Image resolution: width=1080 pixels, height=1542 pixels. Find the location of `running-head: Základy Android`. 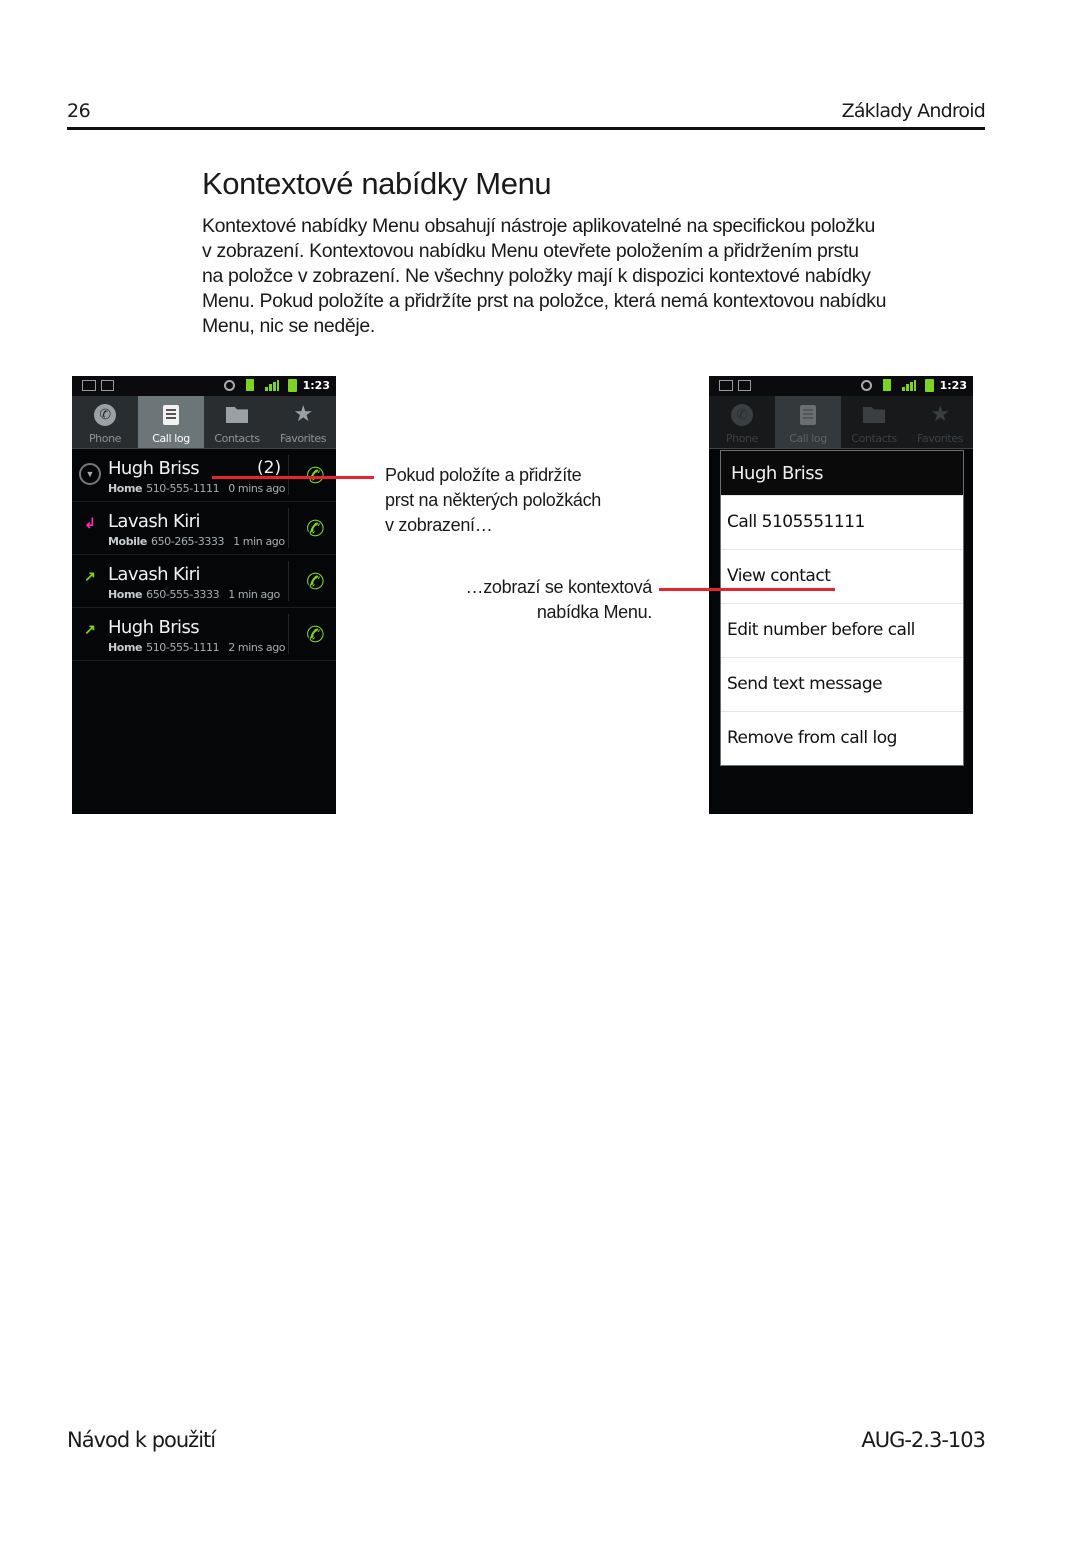

running-head: Základy Android is located at coordinates (913, 111).